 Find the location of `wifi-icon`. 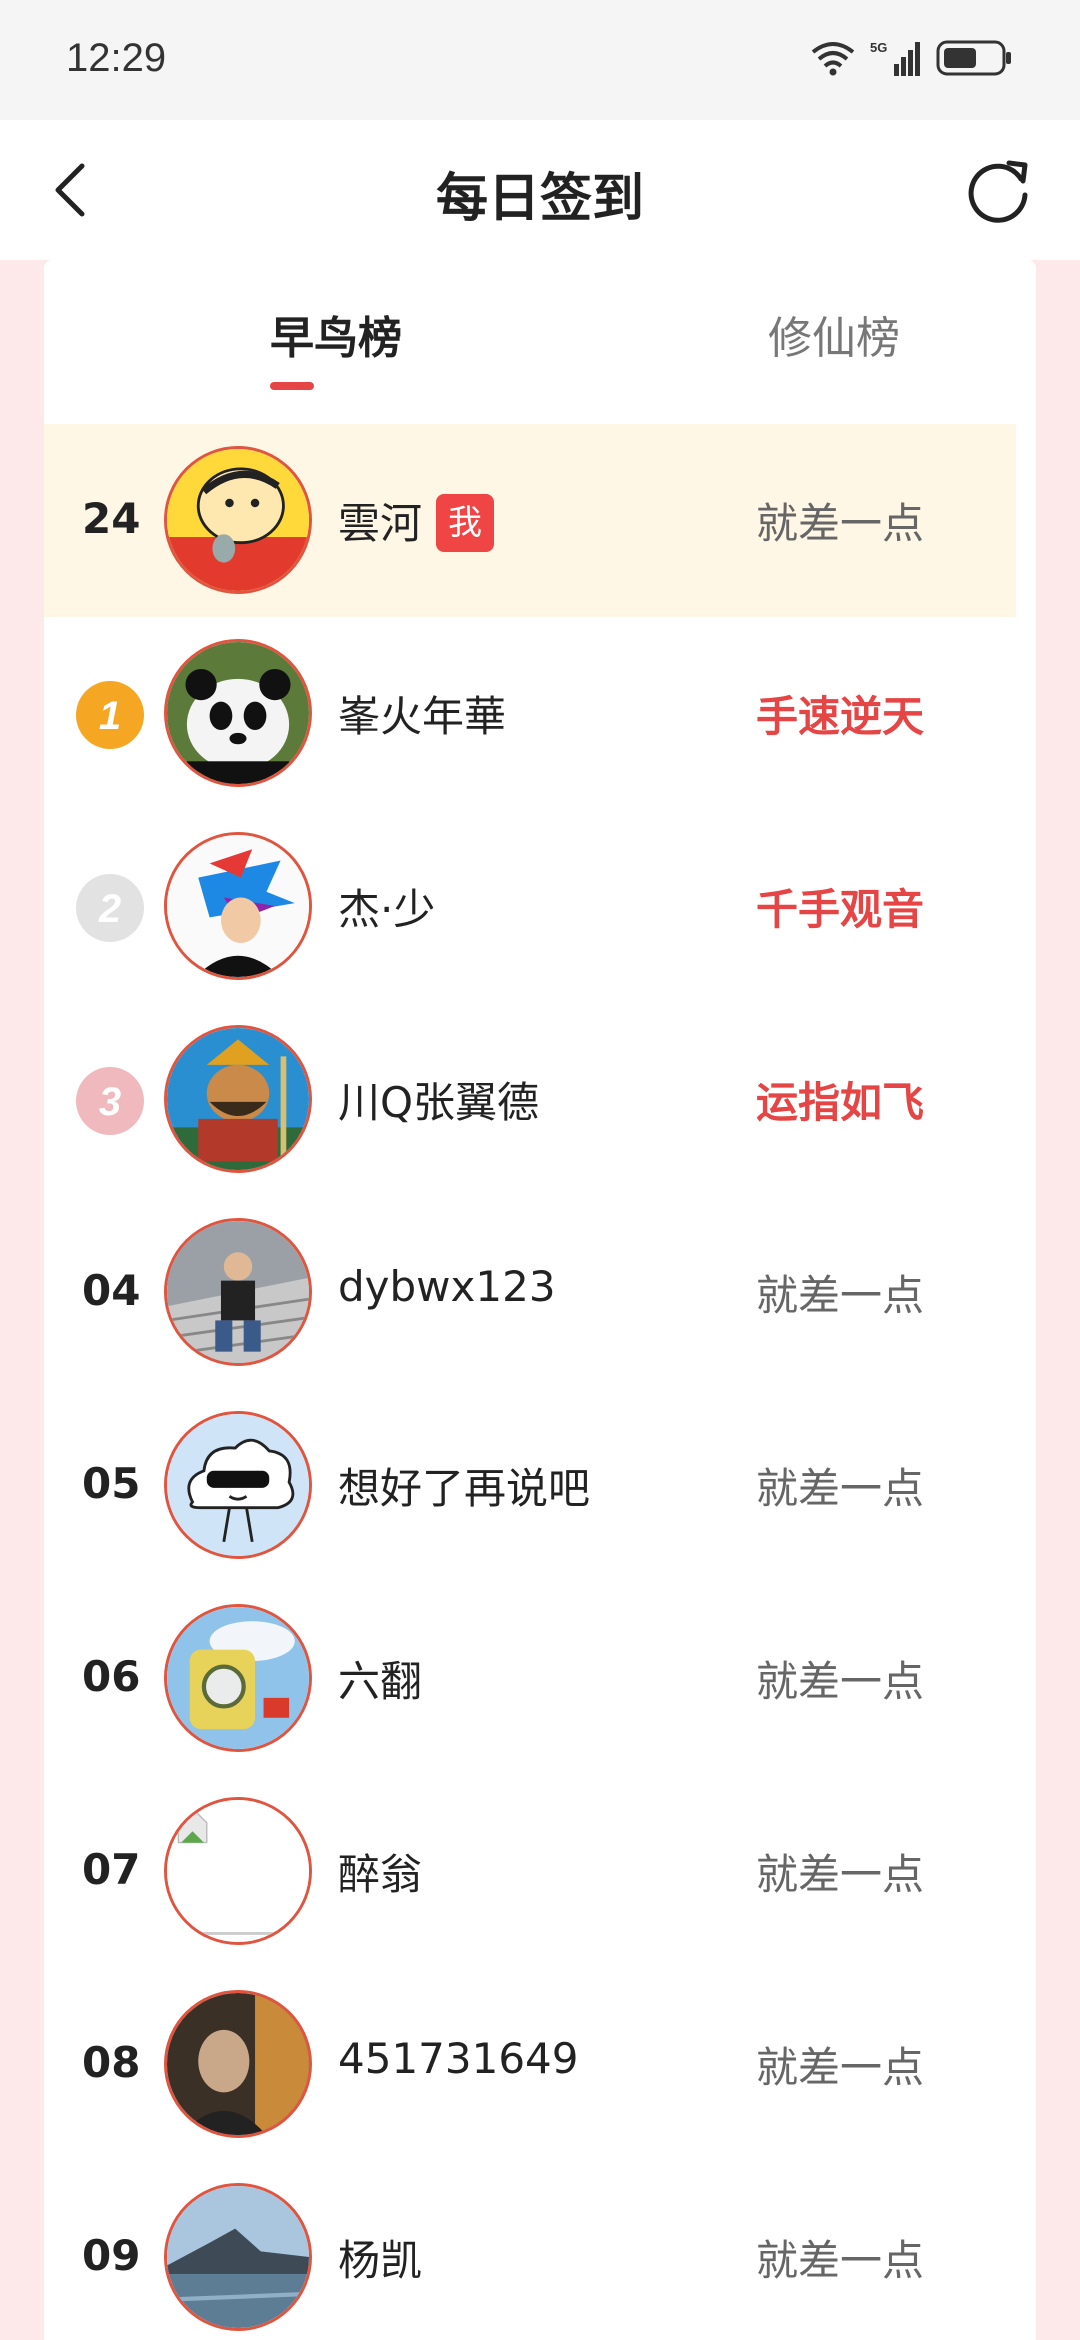

wifi-icon is located at coordinates (833, 59).